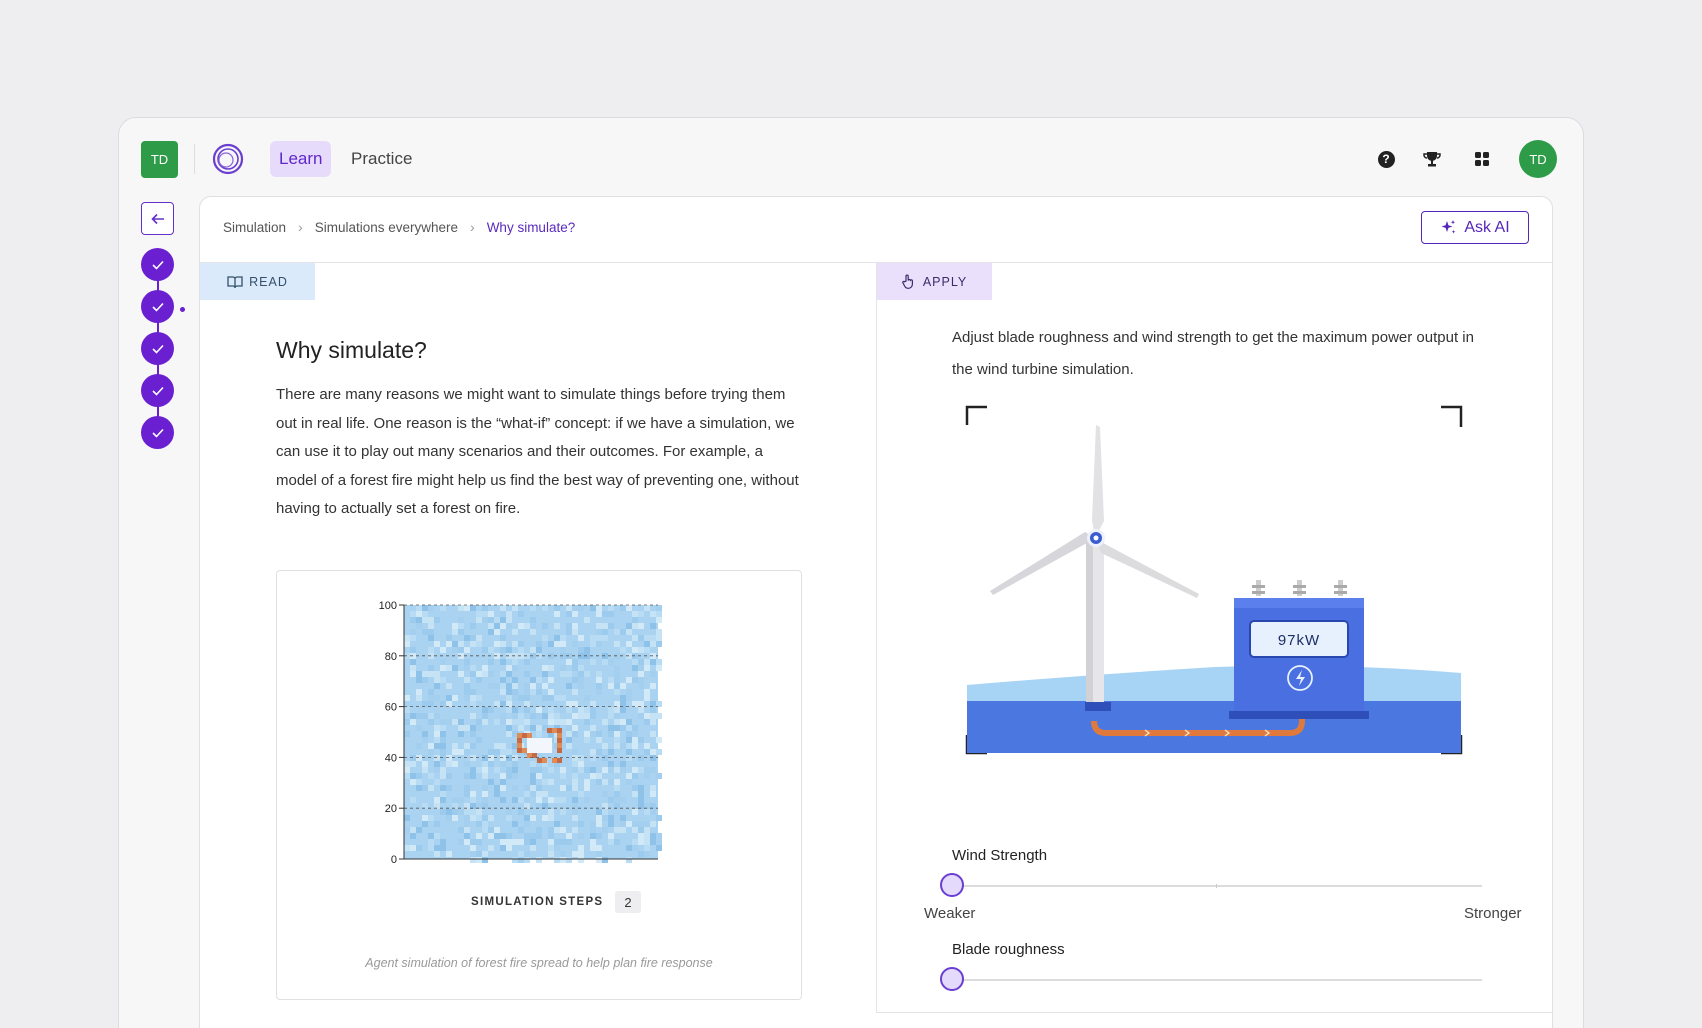 The image size is (1702, 1028). I want to click on nav-learn-tab: Learn, so click(301, 159).